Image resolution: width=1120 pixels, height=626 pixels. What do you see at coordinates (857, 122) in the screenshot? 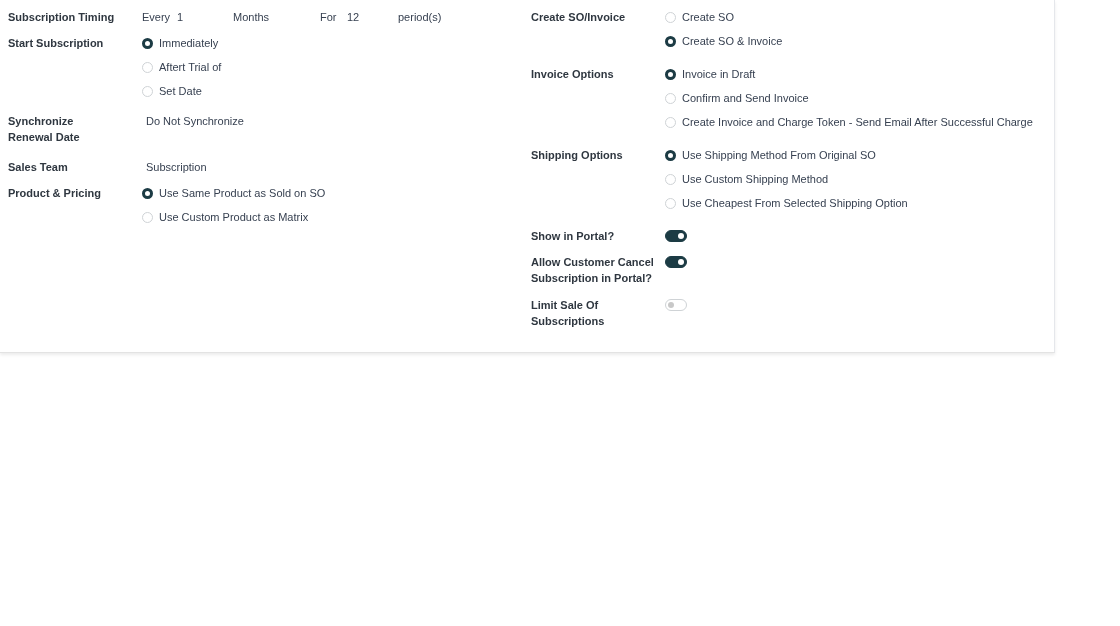
I see `option-label: Create Invoice and Charge Token - Send Email After Successful Charge` at bounding box center [857, 122].